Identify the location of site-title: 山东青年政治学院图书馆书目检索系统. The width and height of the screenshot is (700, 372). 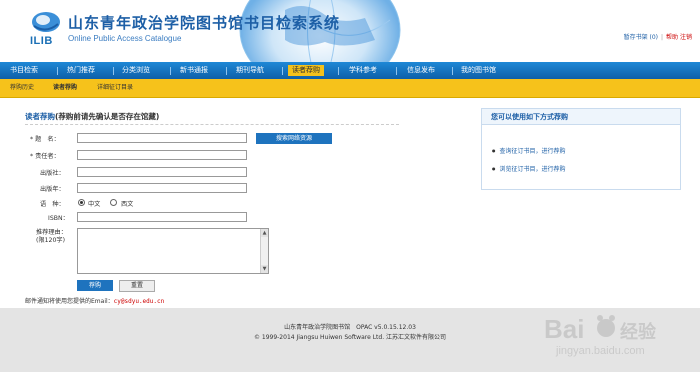
(204, 23).